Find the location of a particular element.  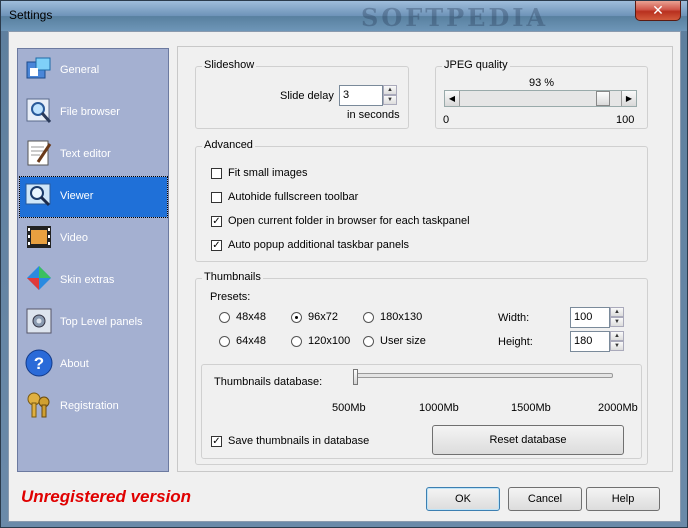

sidebar-item-registration: Registration is located at coordinates (93, 407).